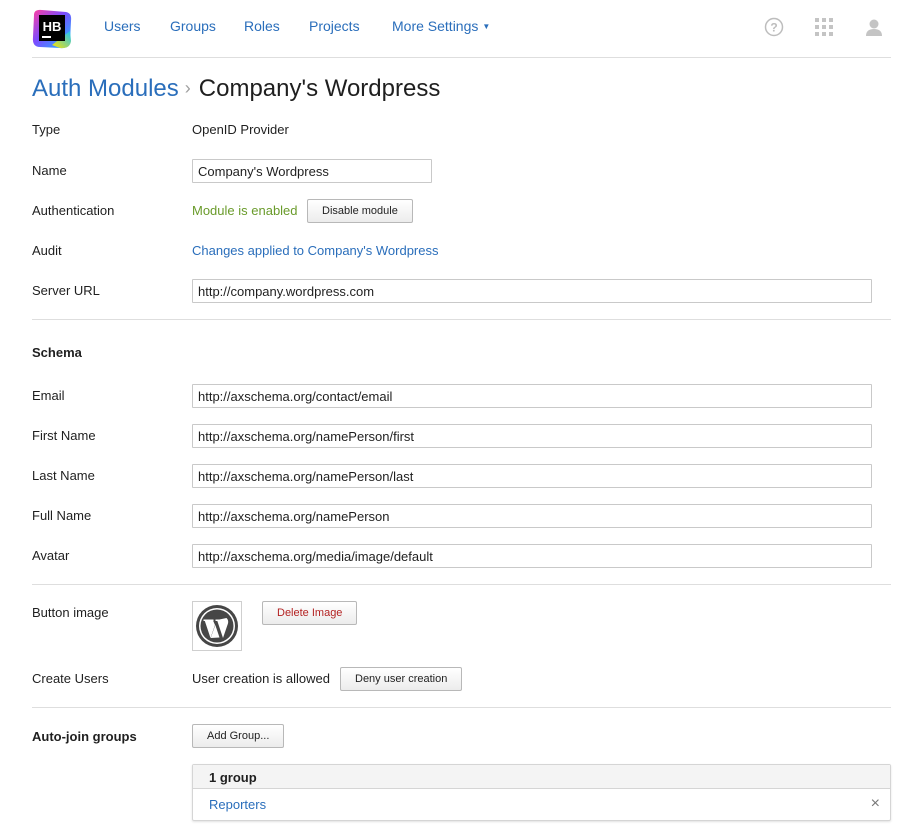  I want to click on nav-divider, so click(461, 57).